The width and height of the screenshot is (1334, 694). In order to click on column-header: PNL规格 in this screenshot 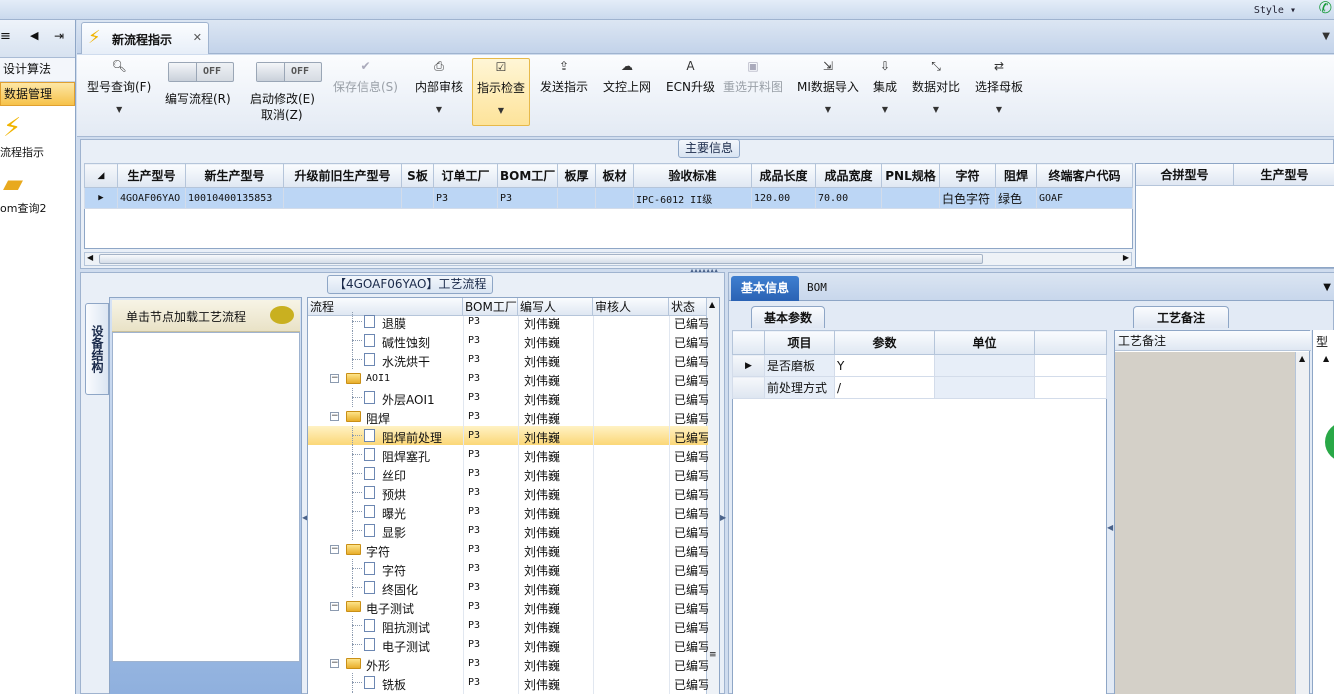, I will do `click(910, 175)`.